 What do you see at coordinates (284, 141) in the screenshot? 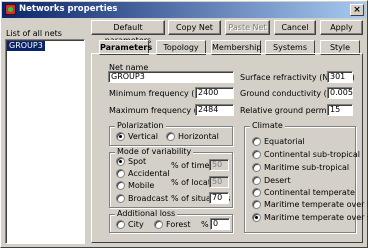
I see `equatorial-label: Equatorial` at bounding box center [284, 141].